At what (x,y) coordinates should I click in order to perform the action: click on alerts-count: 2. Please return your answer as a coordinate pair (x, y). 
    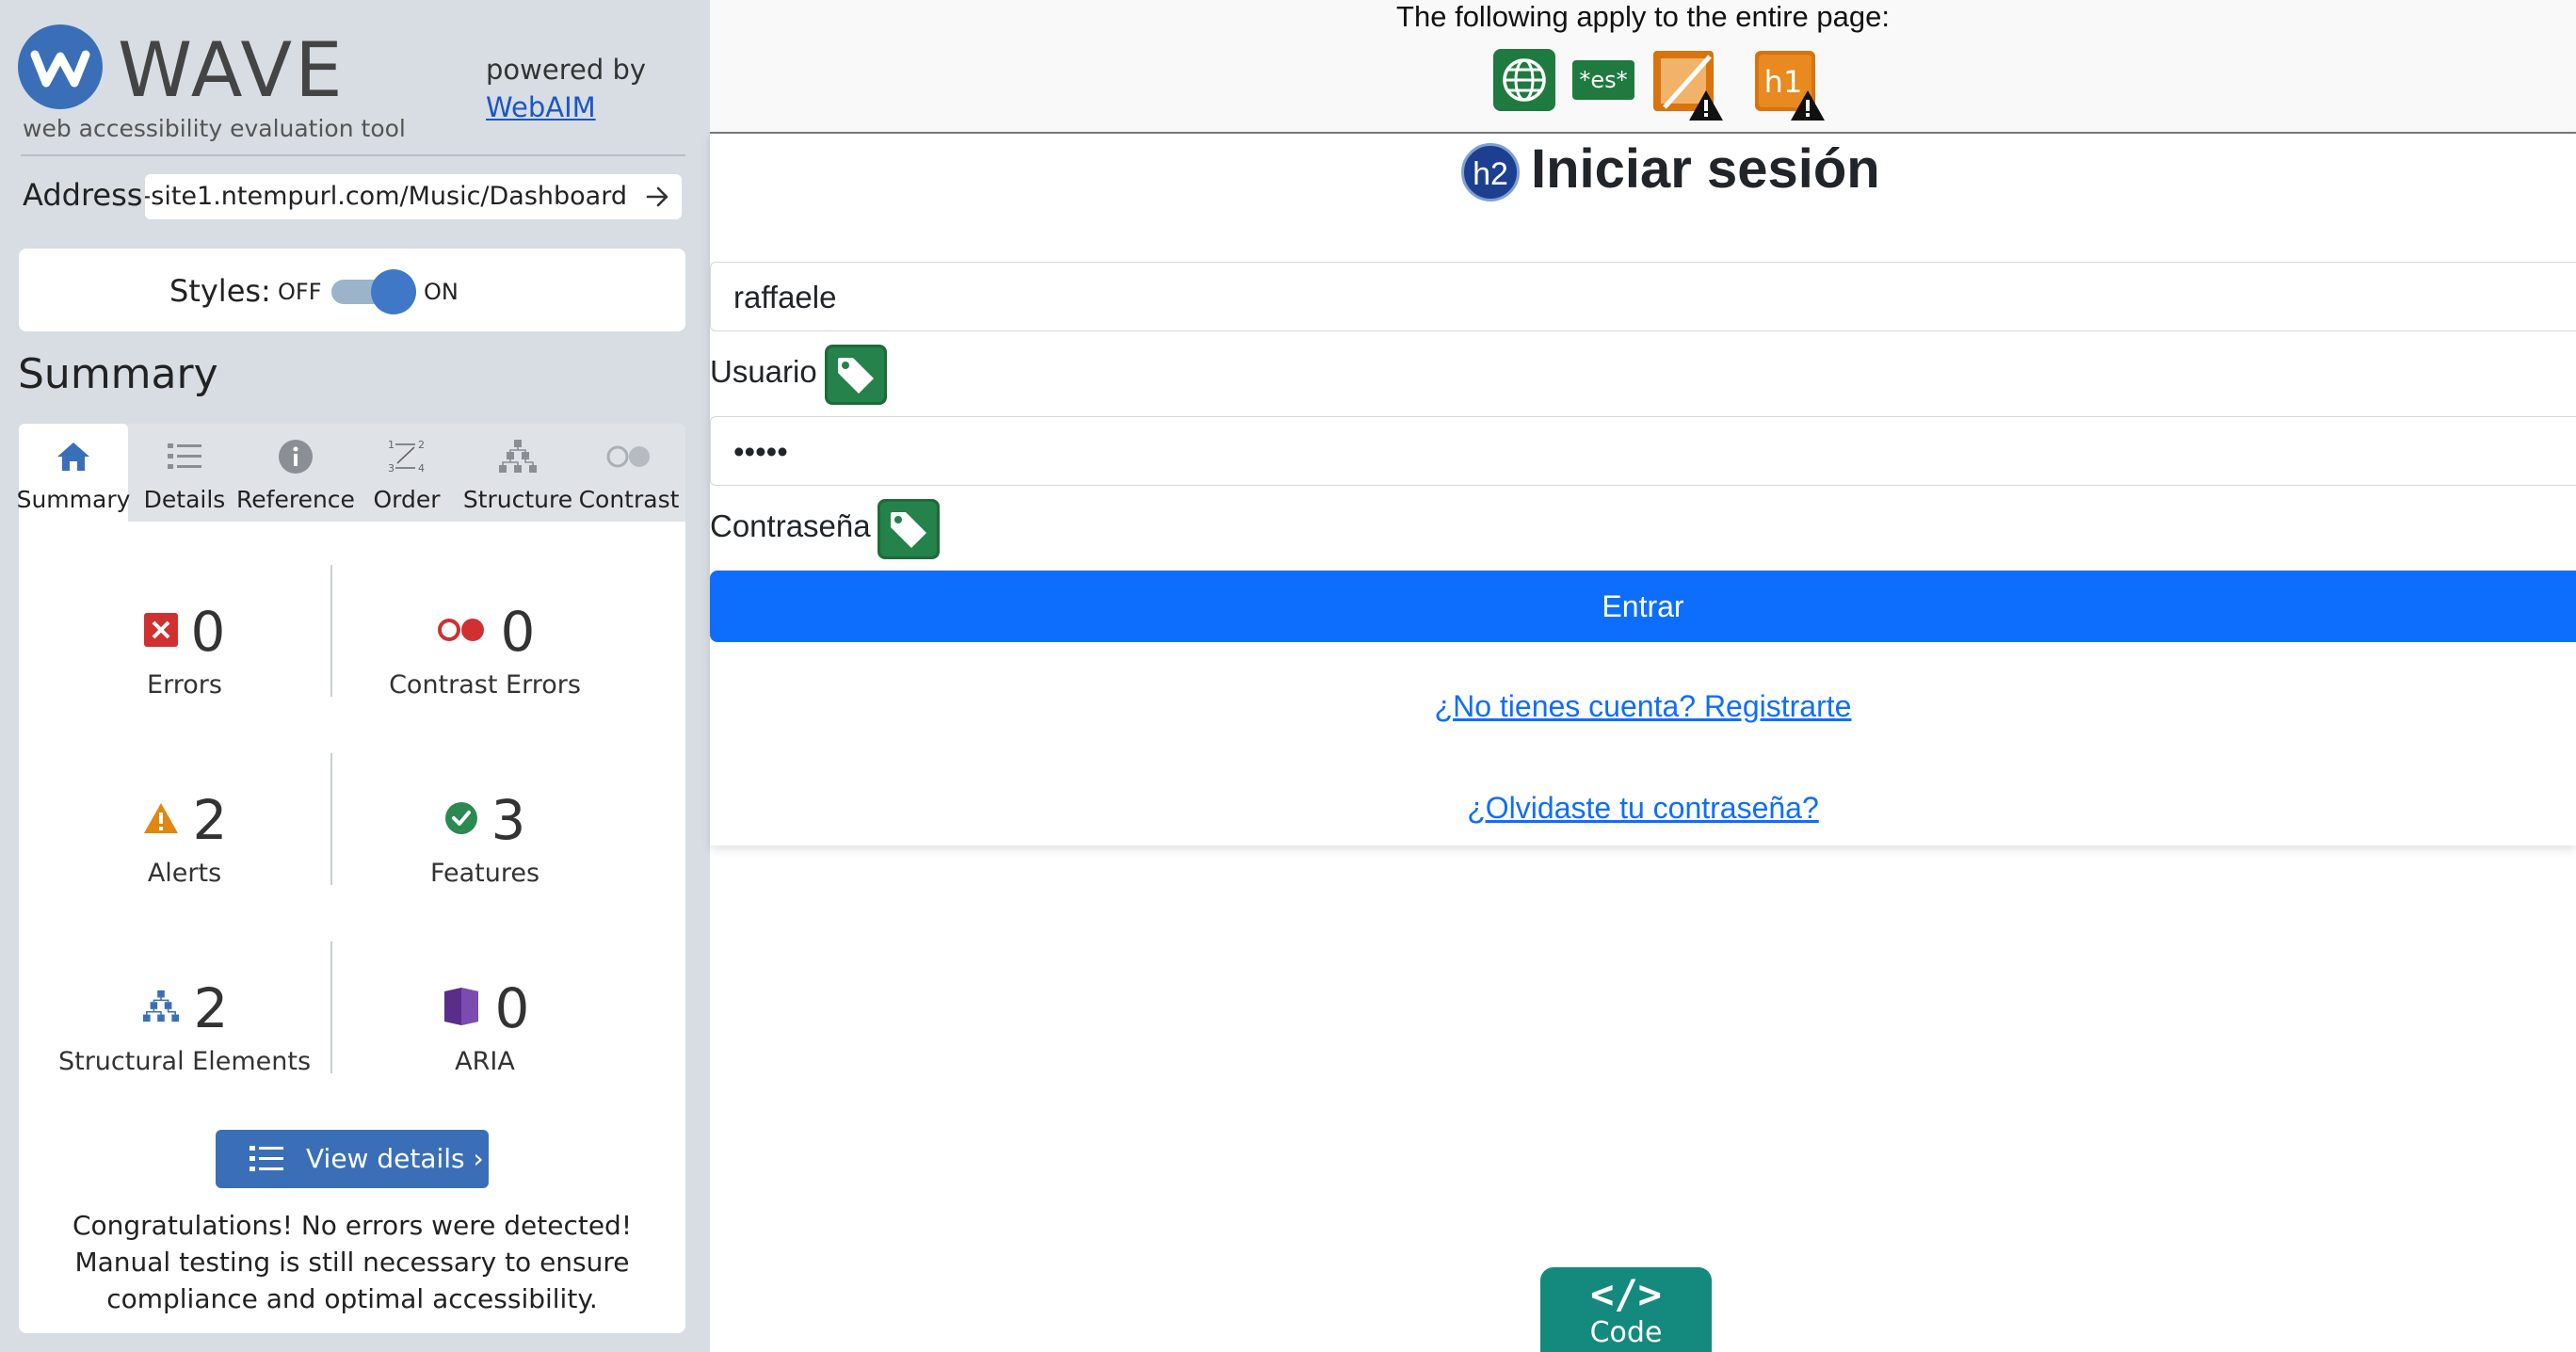
    Looking at the image, I should click on (210, 820).